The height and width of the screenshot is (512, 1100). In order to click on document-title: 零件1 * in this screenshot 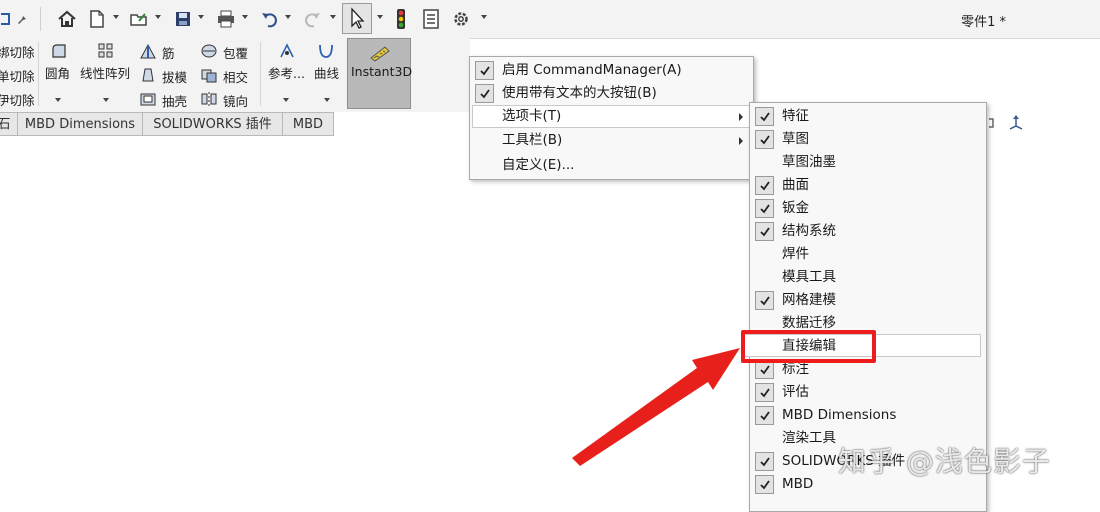, I will do `click(983, 22)`.